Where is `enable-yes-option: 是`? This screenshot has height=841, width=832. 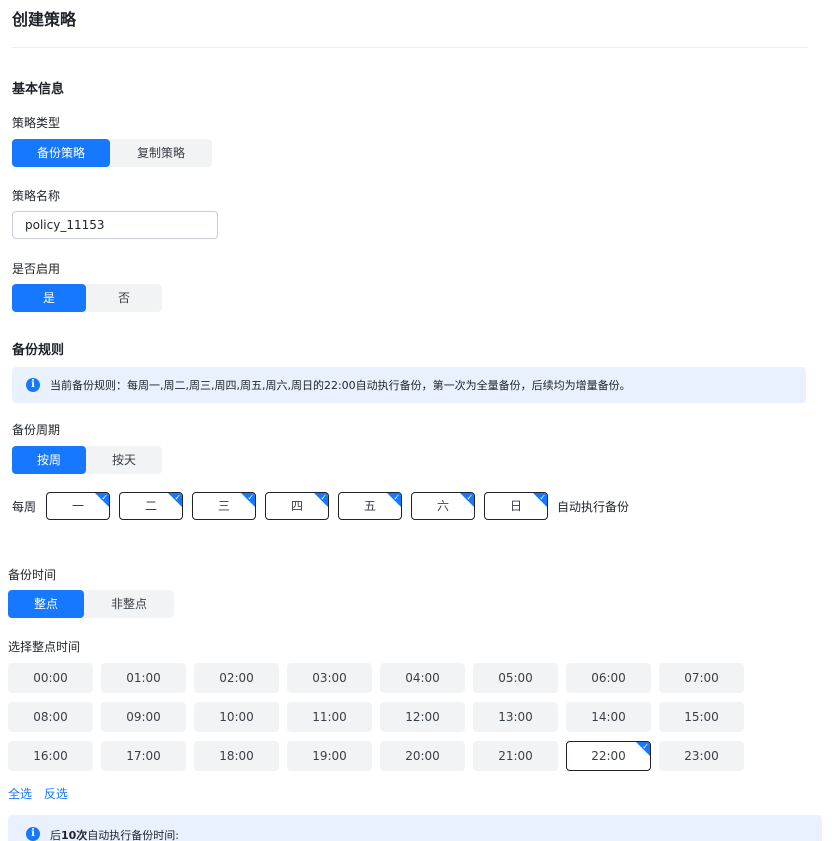 enable-yes-option: 是 is located at coordinates (49, 298).